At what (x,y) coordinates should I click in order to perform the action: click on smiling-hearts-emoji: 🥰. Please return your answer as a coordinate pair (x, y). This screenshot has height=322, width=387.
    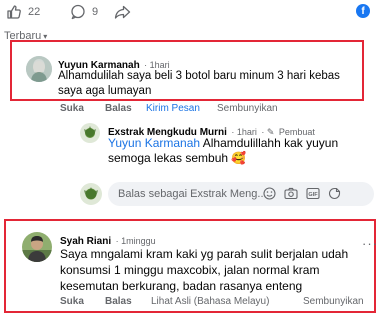
    Looking at the image, I should click on (239, 158).